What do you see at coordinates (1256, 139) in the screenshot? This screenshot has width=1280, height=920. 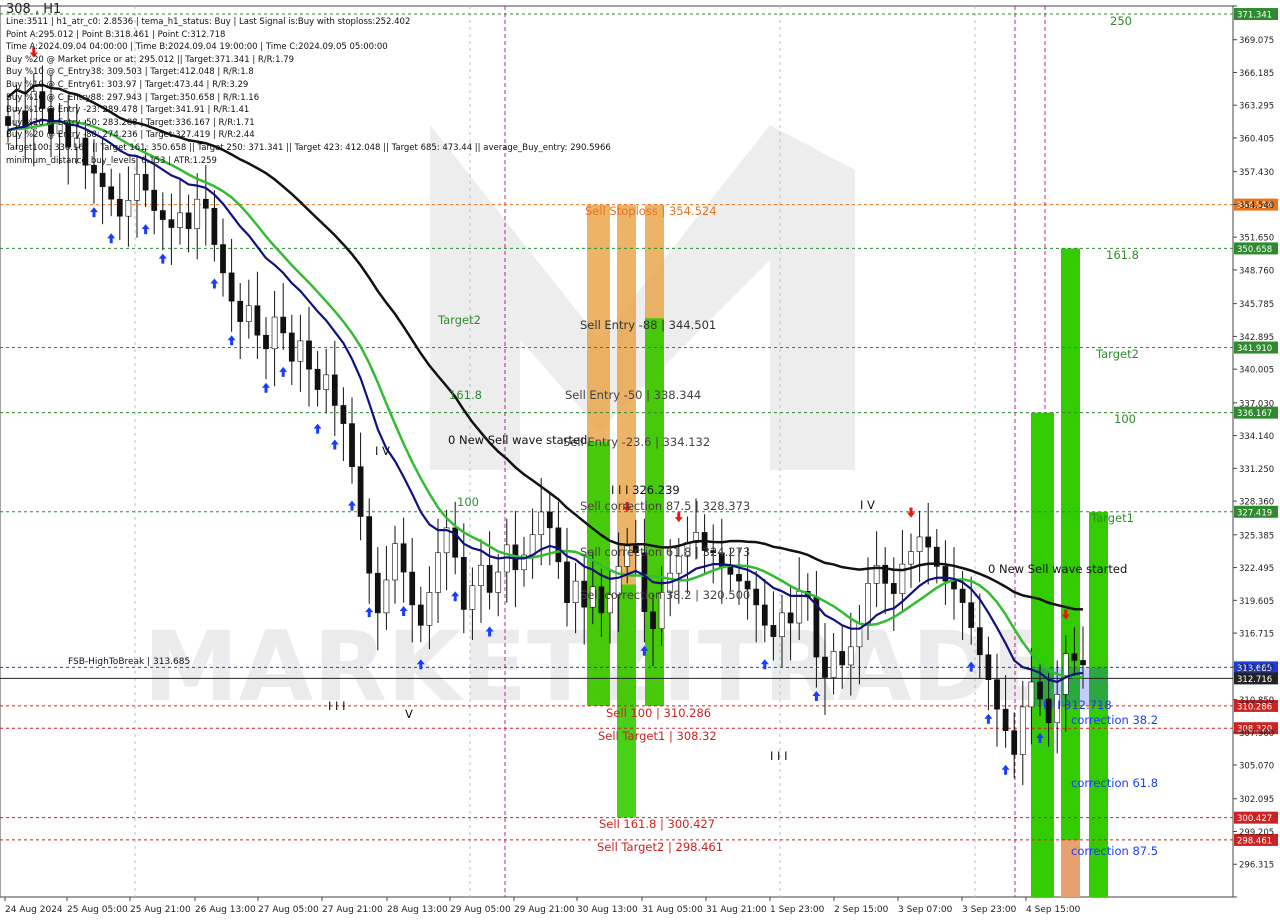 I see `y-tick-label: 360.405` at bounding box center [1256, 139].